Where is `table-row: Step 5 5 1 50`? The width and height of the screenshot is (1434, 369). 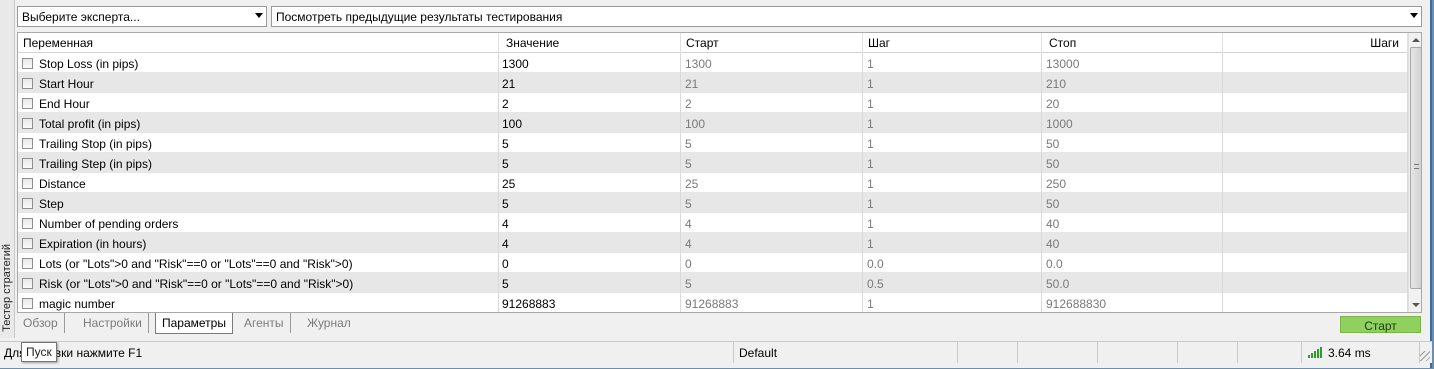 table-row: Step 5 5 1 50 is located at coordinates (713, 203).